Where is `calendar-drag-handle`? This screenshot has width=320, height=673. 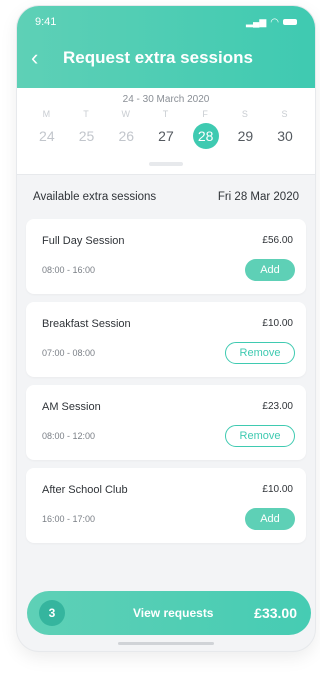 calendar-drag-handle is located at coordinates (166, 164).